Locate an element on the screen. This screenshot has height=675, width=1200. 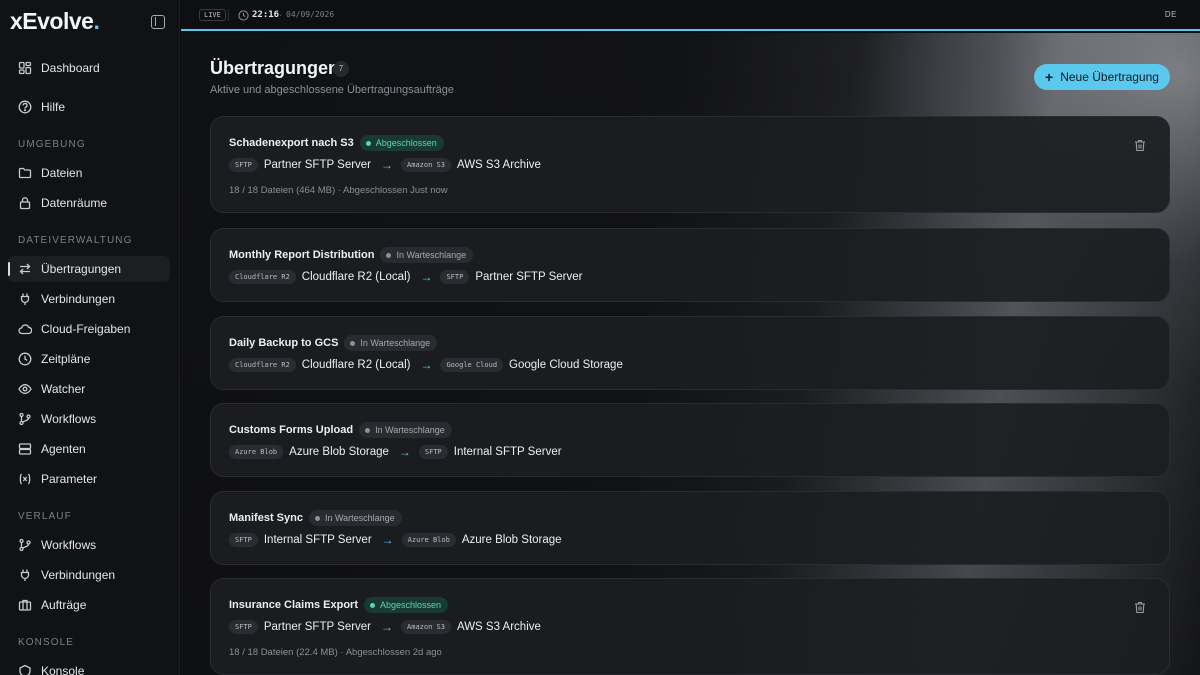
section-label-umgebung: UMGEBUNG is located at coordinates (52, 144).